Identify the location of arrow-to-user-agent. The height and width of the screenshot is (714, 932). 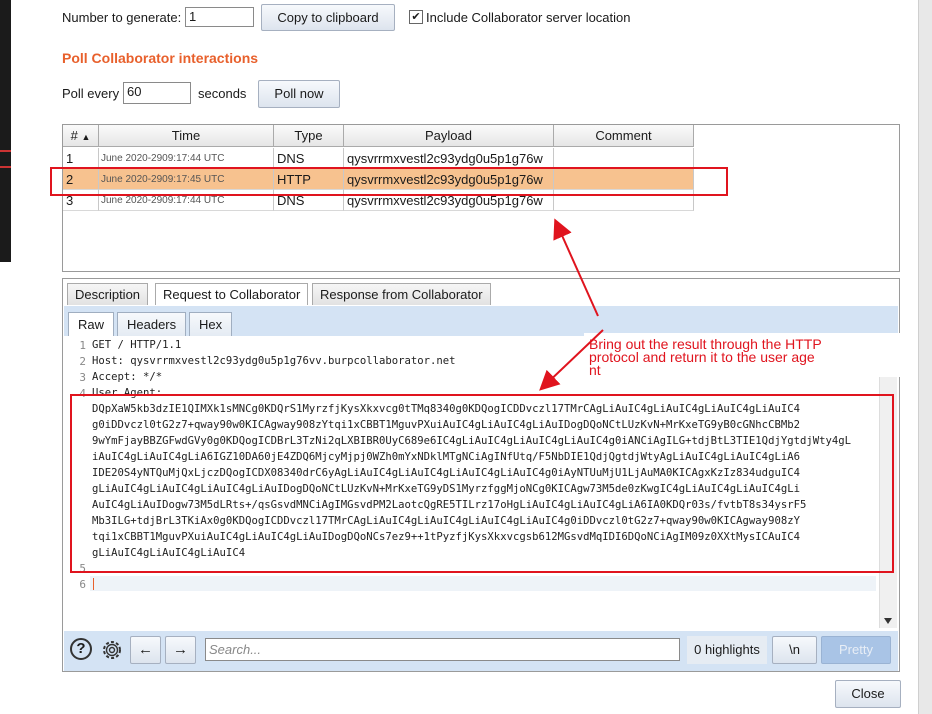
(571, 360).